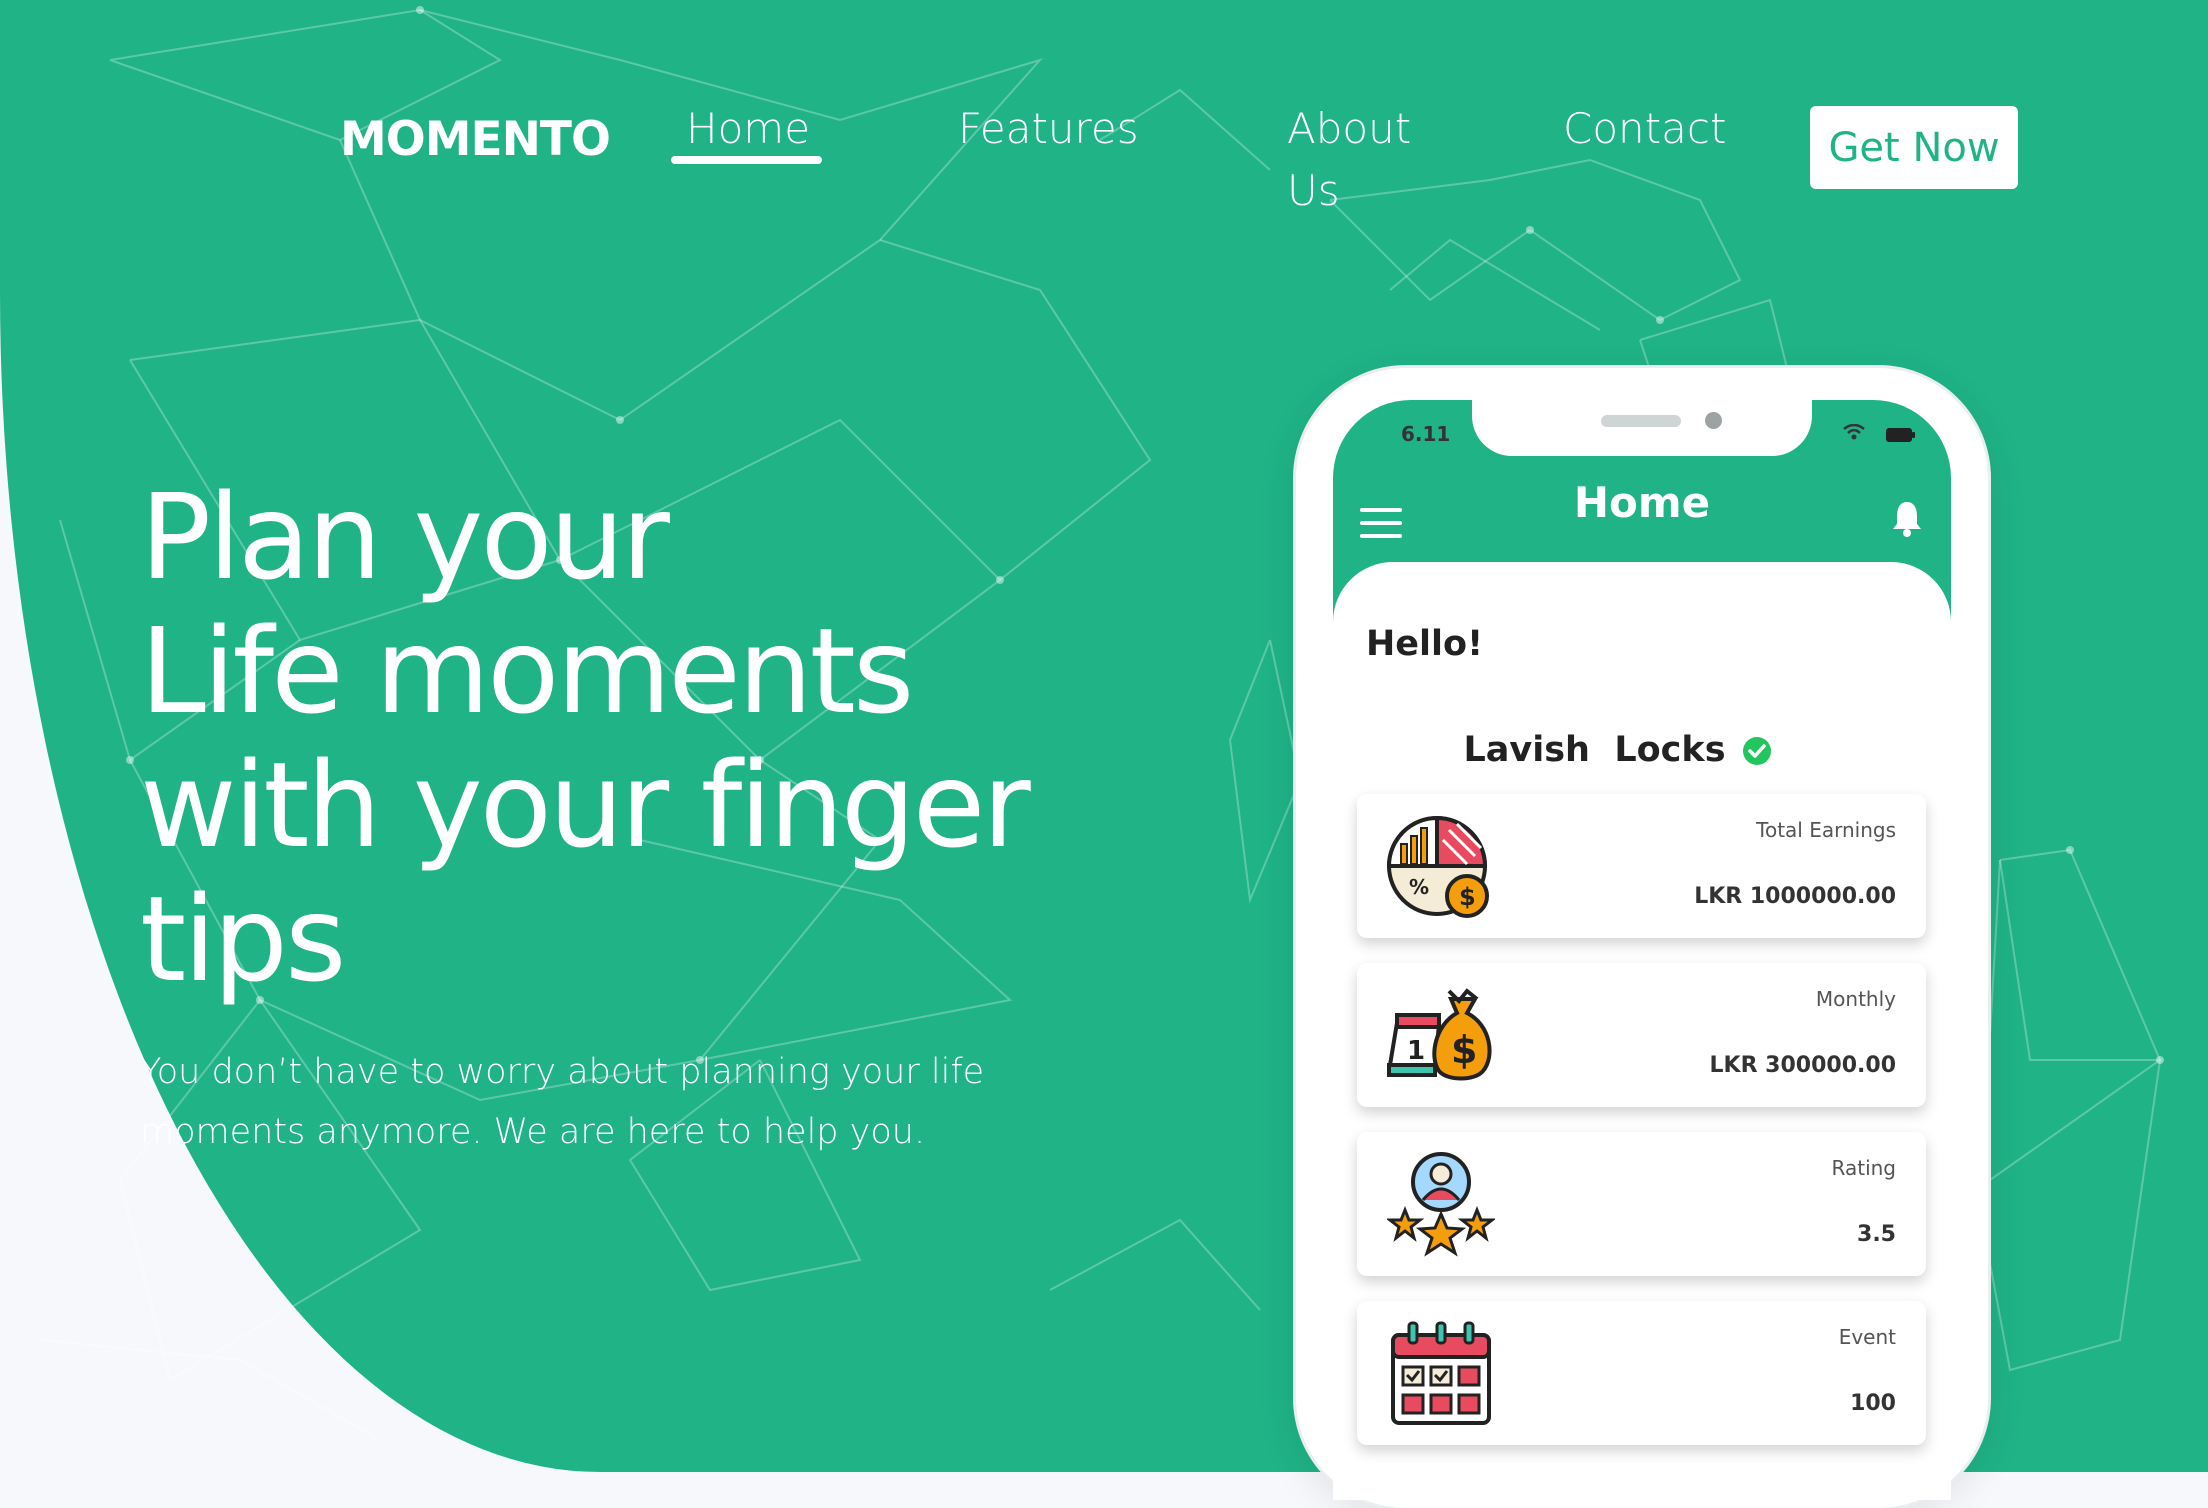  Describe the element at coordinates (1438, 866) in the screenshot. I see `earnings-chart-icon: % $` at that location.